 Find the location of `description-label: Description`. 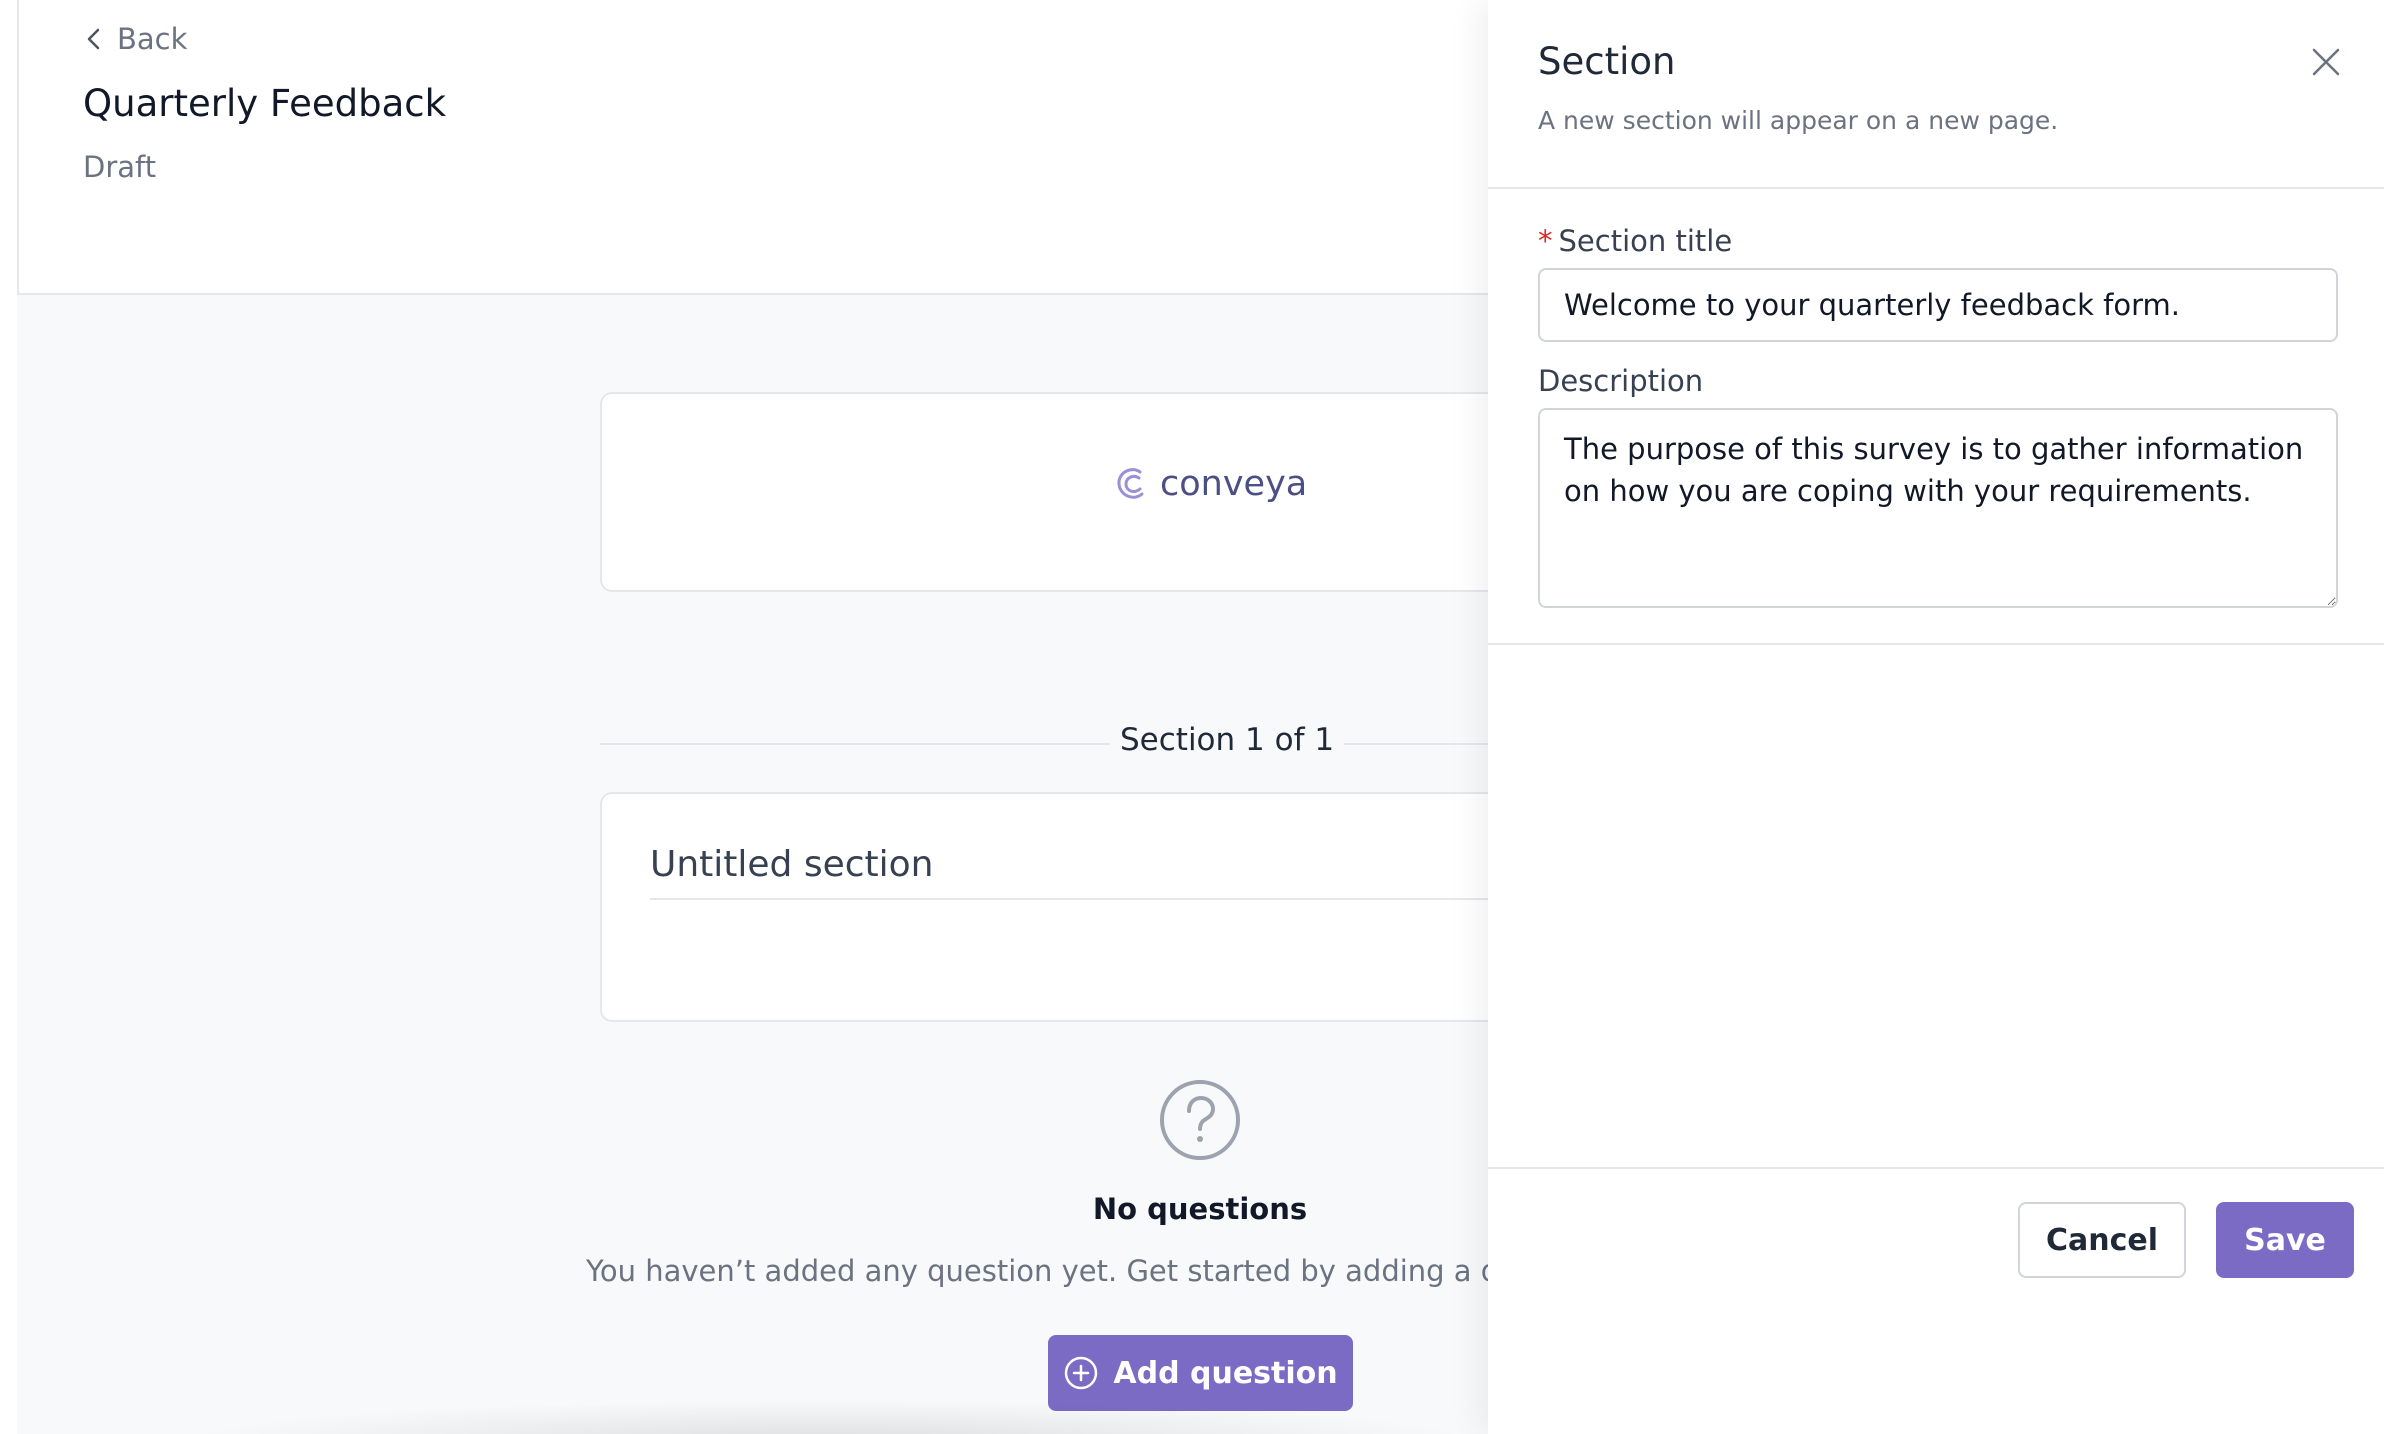

description-label: Description is located at coordinates (1621, 381).